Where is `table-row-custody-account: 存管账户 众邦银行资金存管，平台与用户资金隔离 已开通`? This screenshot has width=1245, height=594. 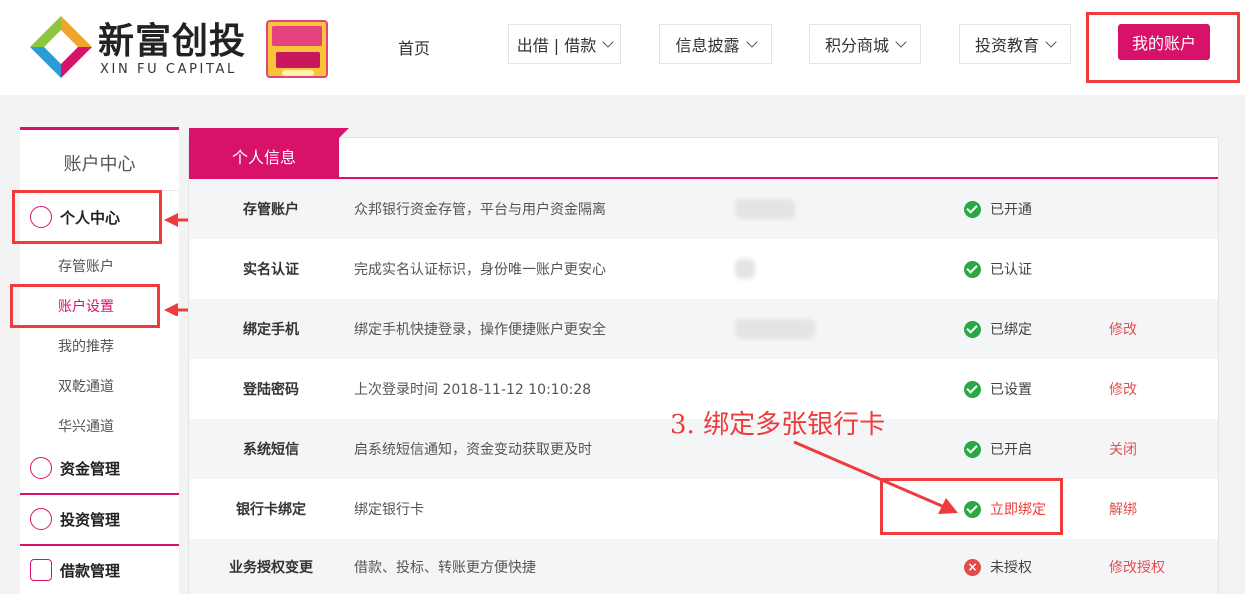 table-row-custody-account: 存管账户 众邦银行资金存管，平台与用户资金隔离 已开通 is located at coordinates (703, 209).